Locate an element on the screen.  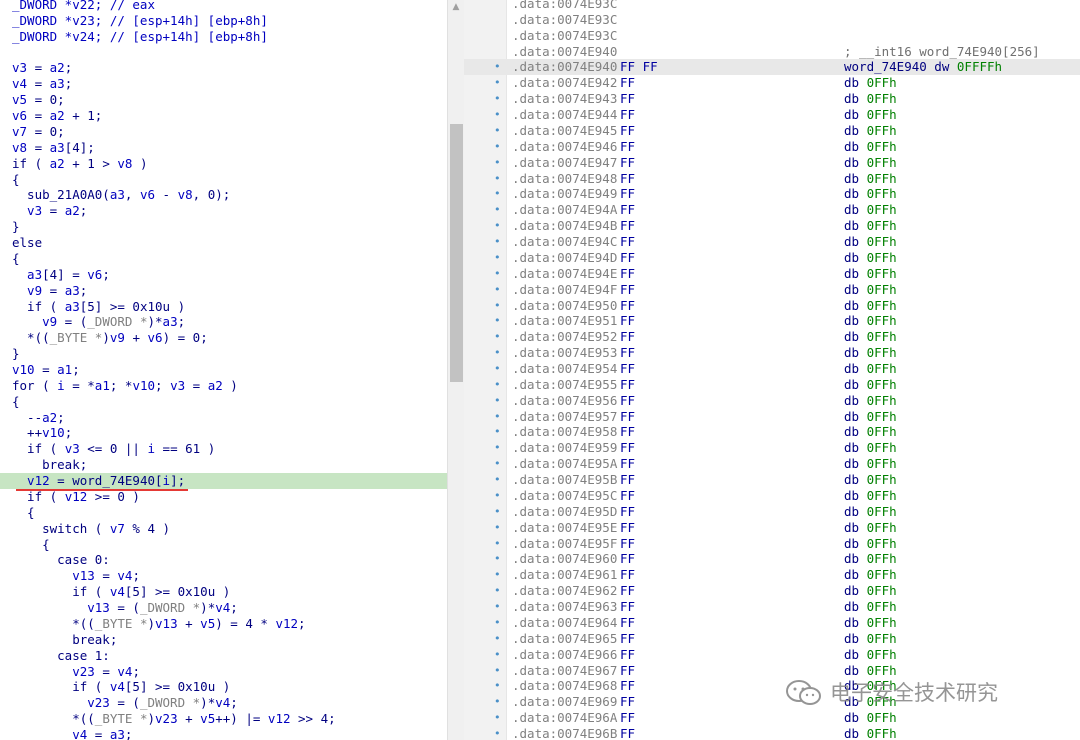
code-line: if ( v3 <= 0 || i == 61 ) is located at coordinates (223, 449).